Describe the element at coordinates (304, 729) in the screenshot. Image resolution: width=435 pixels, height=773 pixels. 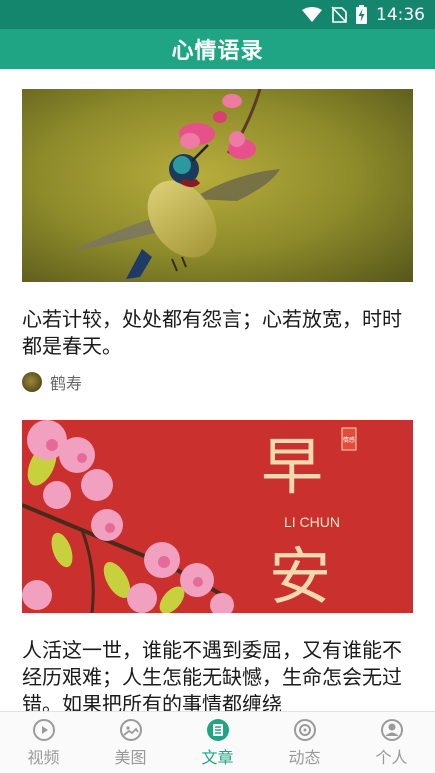
I see `moments-icon` at that location.